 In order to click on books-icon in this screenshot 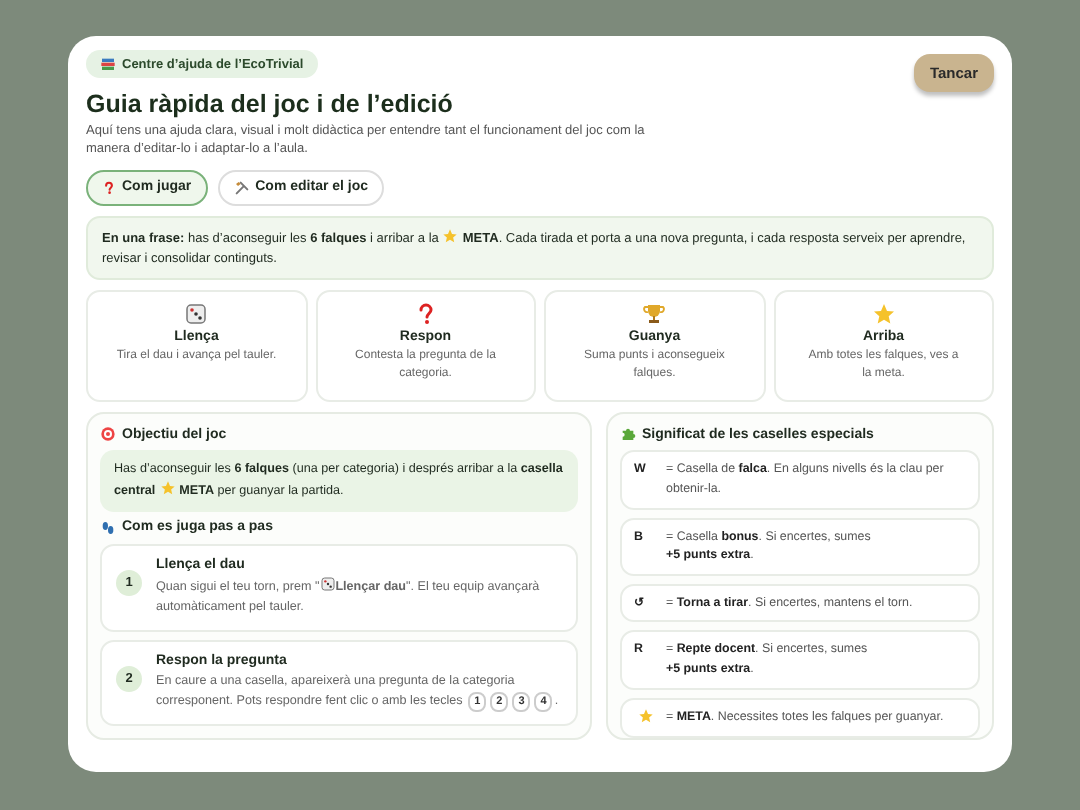, I will do `click(108, 64)`.